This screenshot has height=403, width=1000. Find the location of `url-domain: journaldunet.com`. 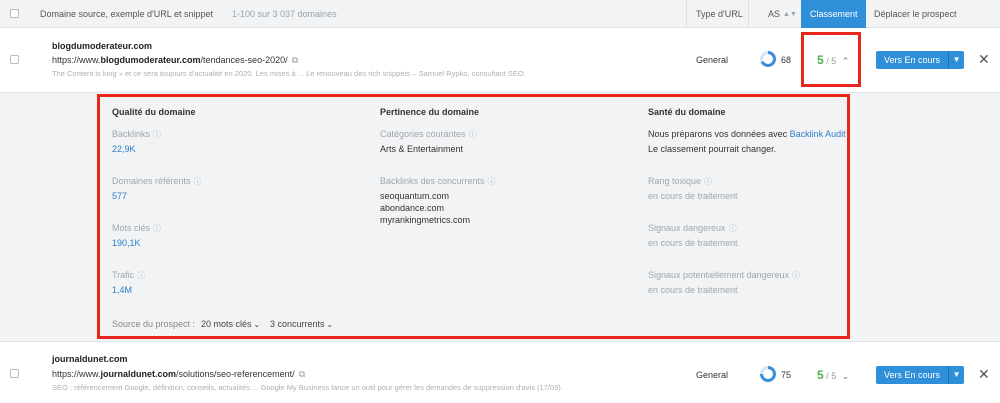

url-domain: journaldunet.com is located at coordinates (138, 374).